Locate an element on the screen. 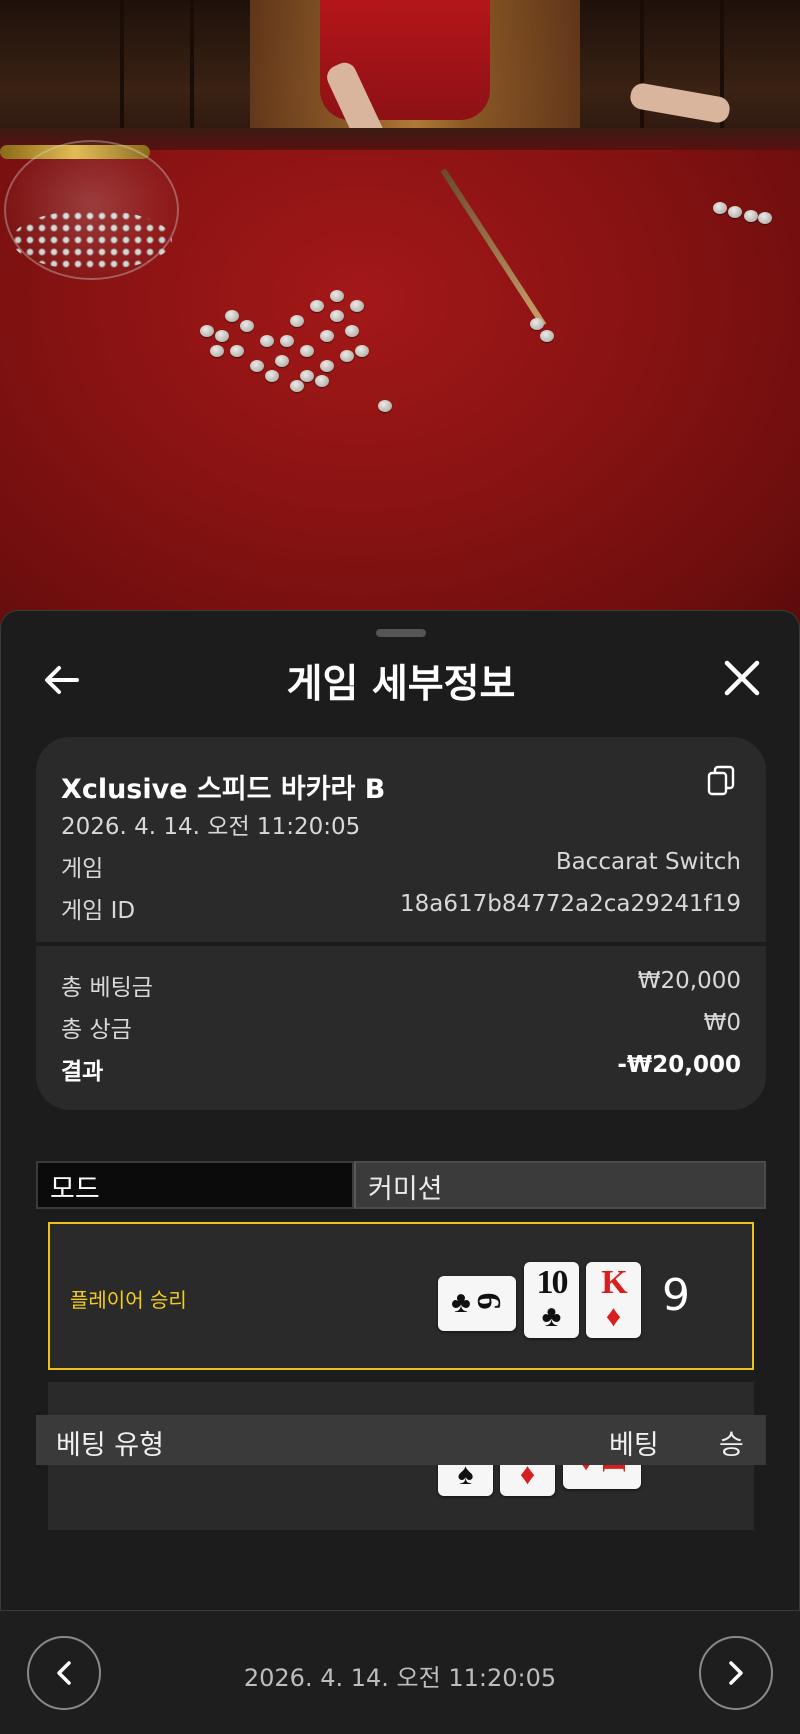 This screenshot has width=800, height=1734. game-summary-card: 총 베팅금 ₩20,000 총 상금 ₩0 결과 -₩20,000 is located at coordinates (401, 1028).